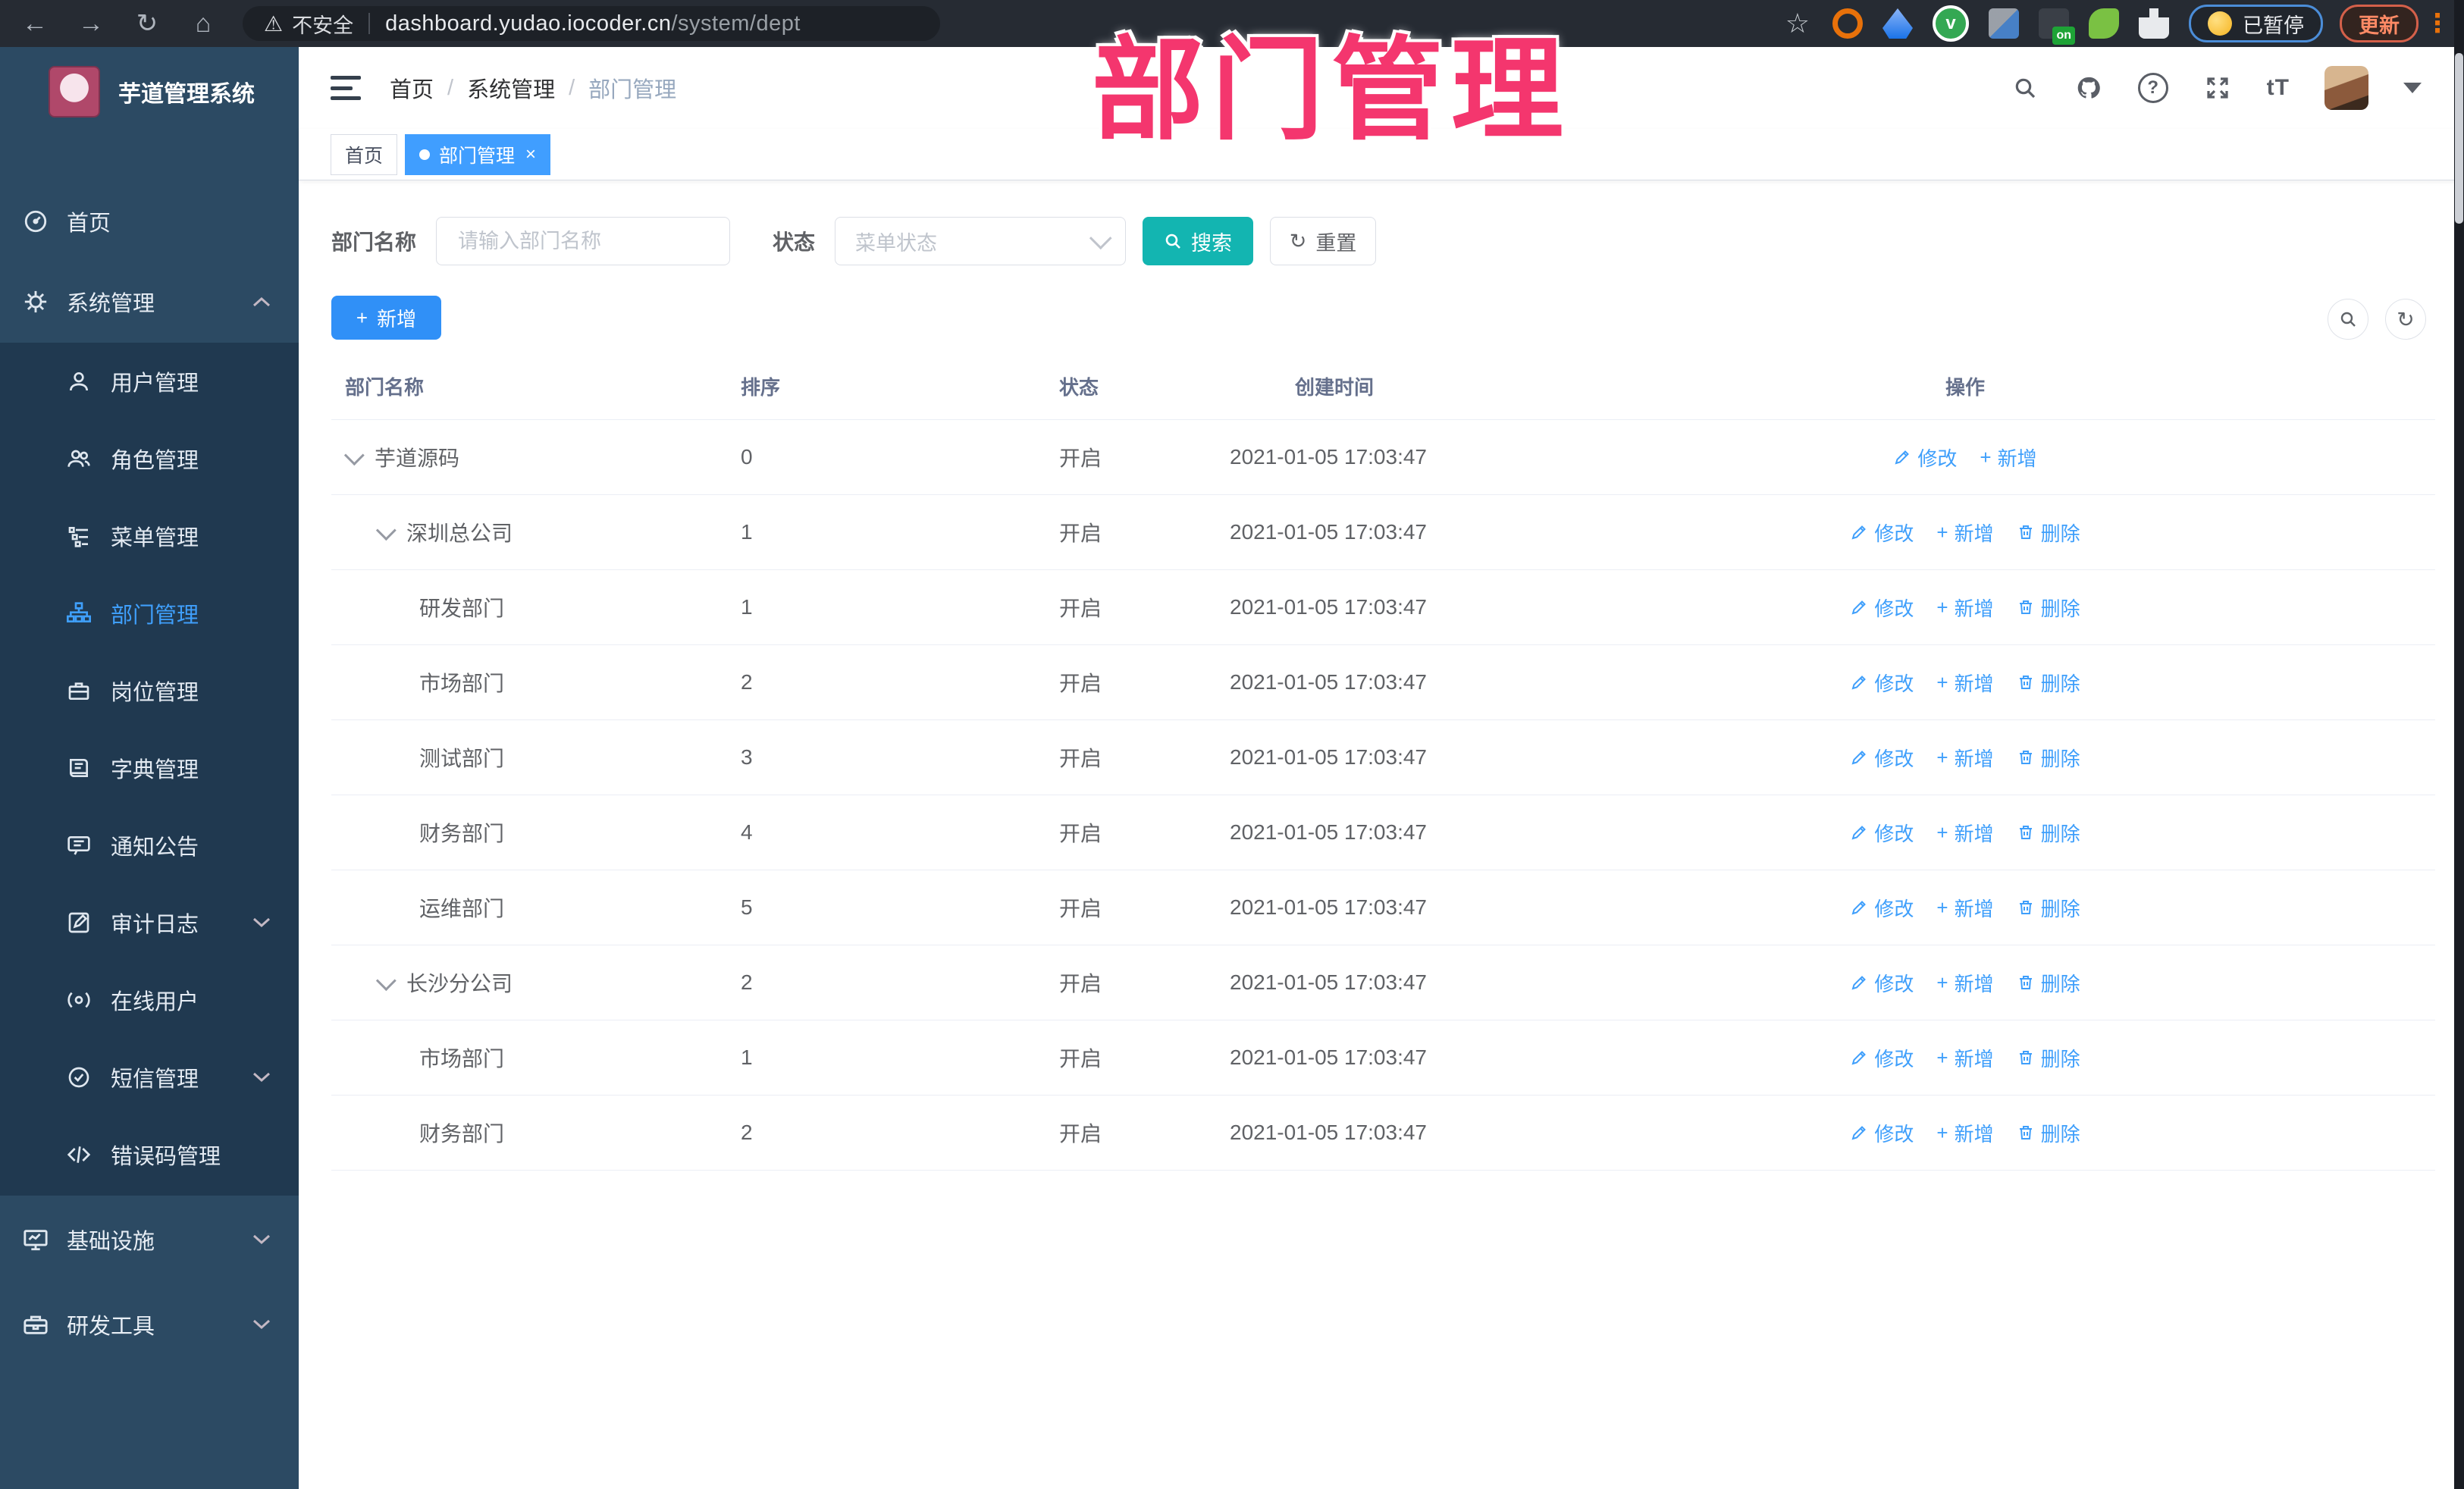 This screenshot has height=1489, width=2464. What do you see at coordinates (2459, 744) in the screenshot?
I see `scrollbar-track` at bounding box center [2459, 744].